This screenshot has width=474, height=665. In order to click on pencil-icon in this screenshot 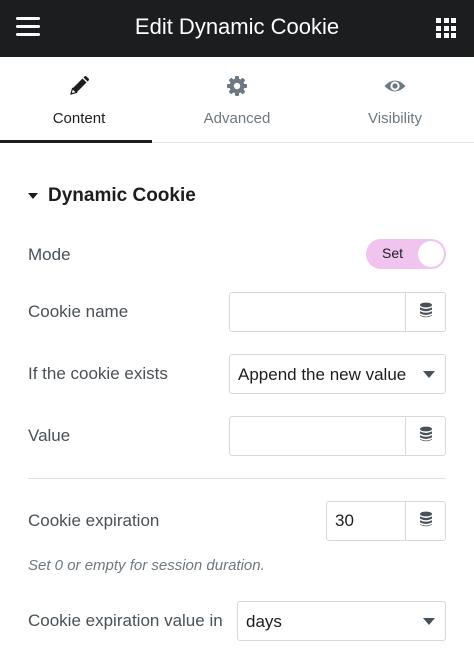, I will do `click(79, 87)`.